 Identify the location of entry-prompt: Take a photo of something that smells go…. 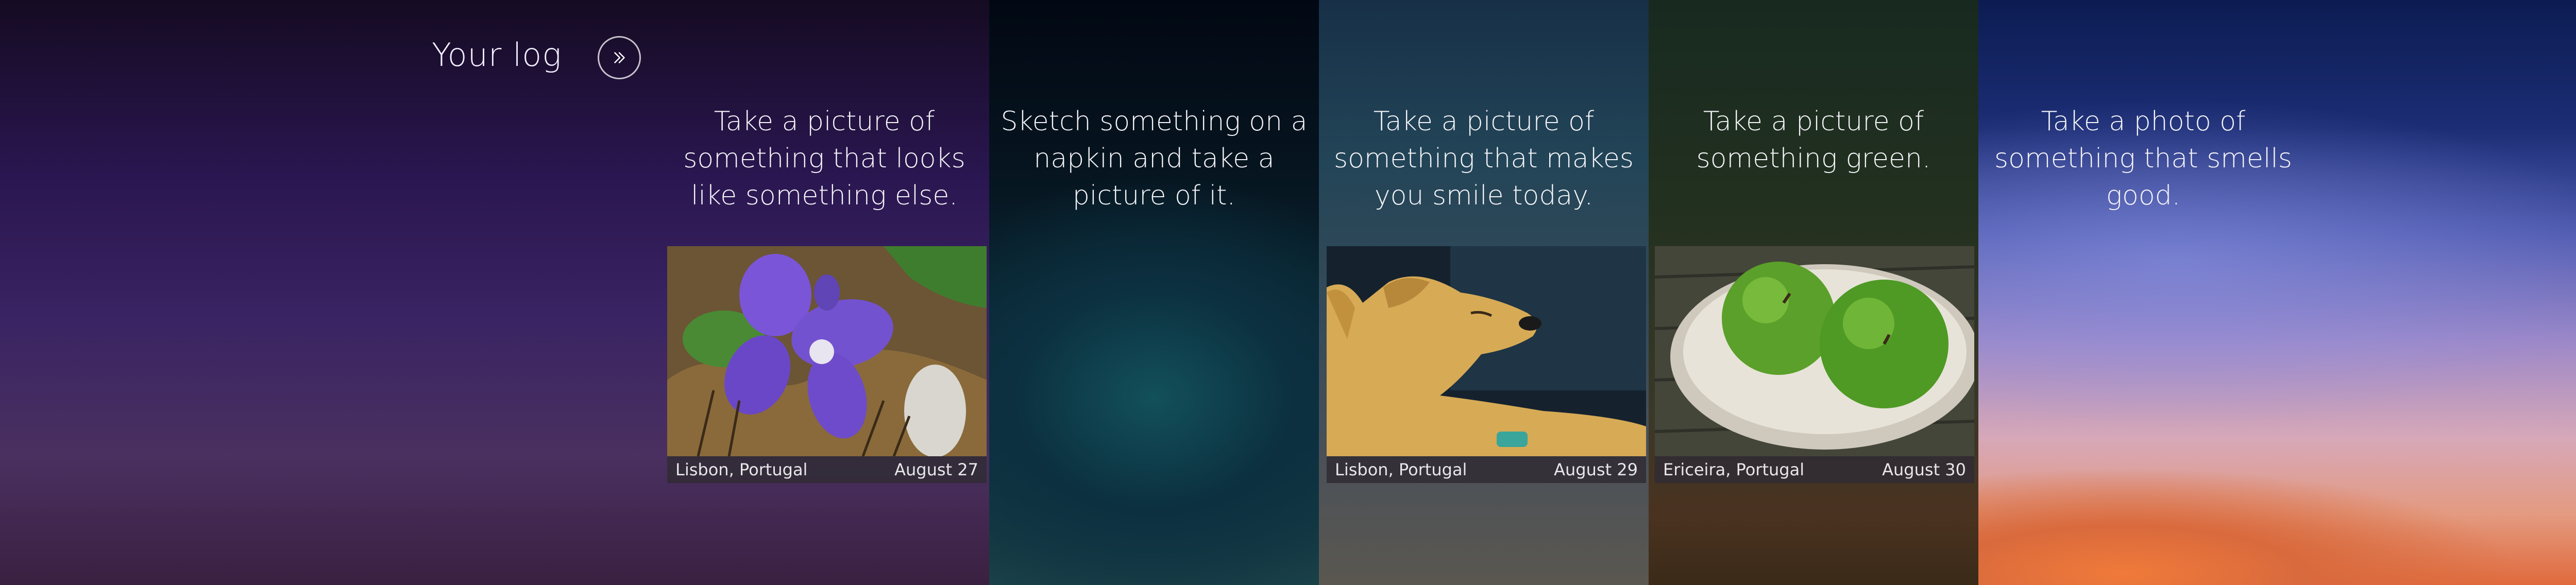
(2143, 158).